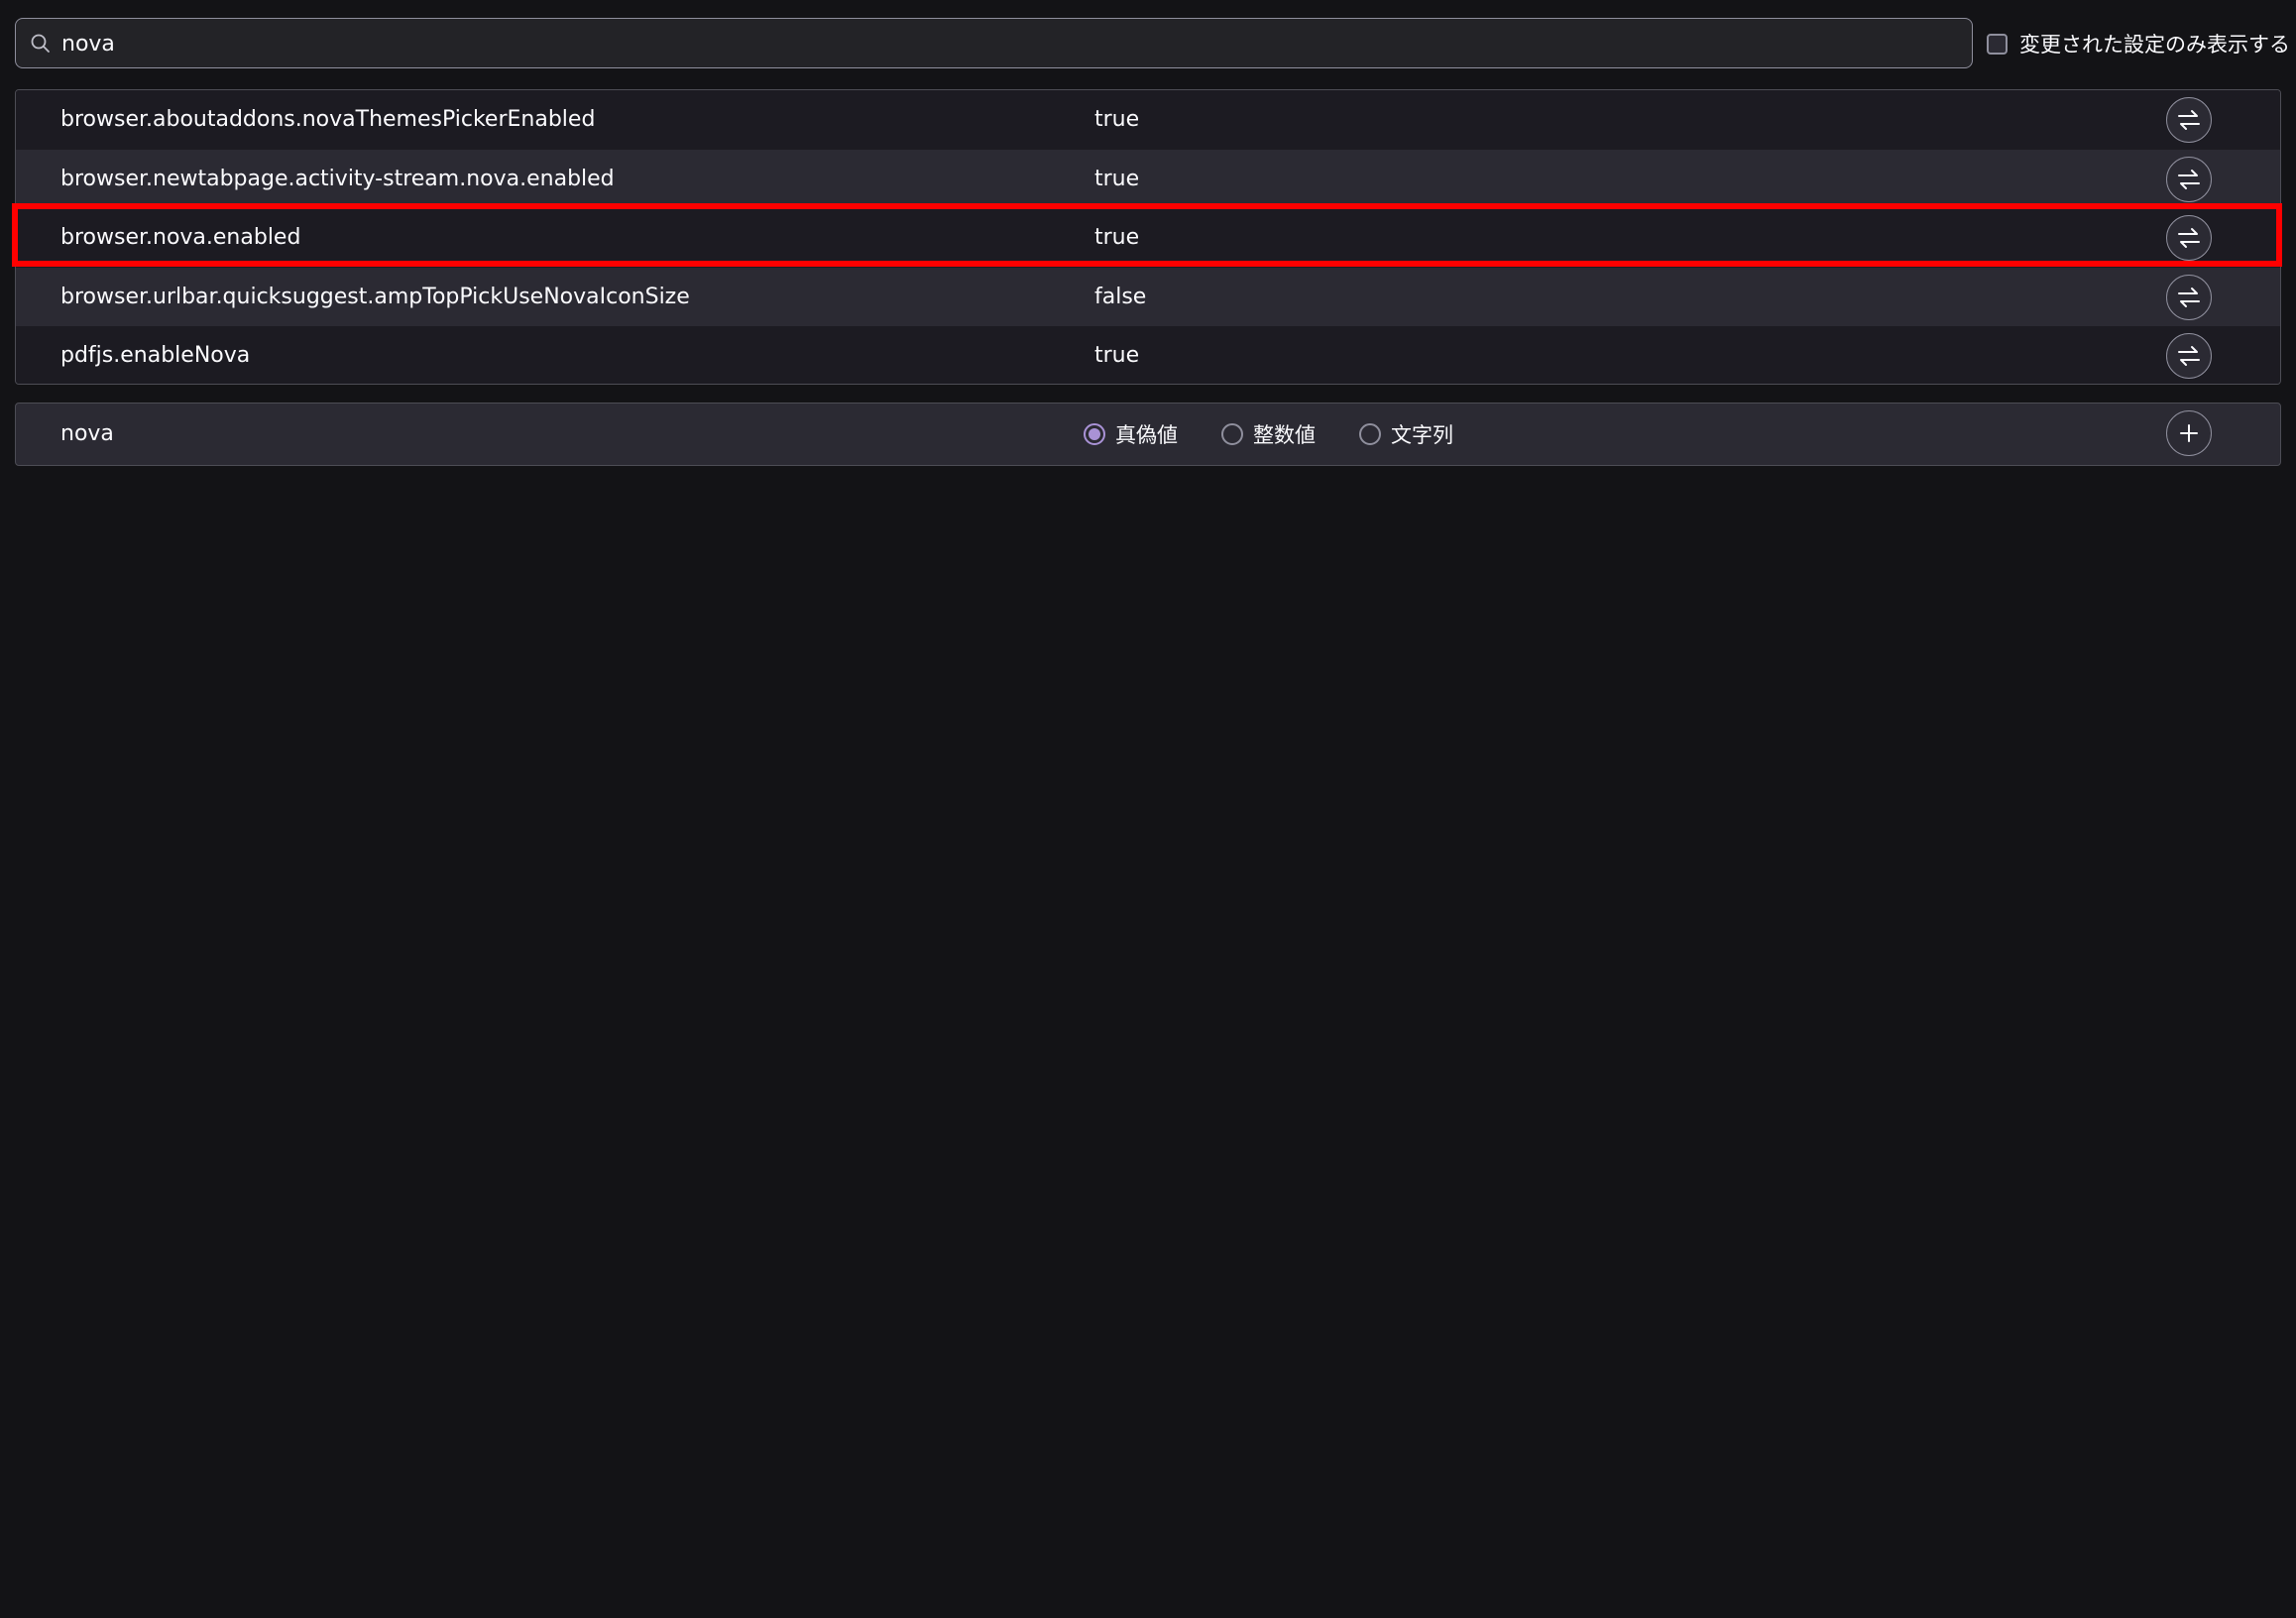  I want to click on pref-row-highlighted: browser.nova.enabled true, so click(1148, 238).